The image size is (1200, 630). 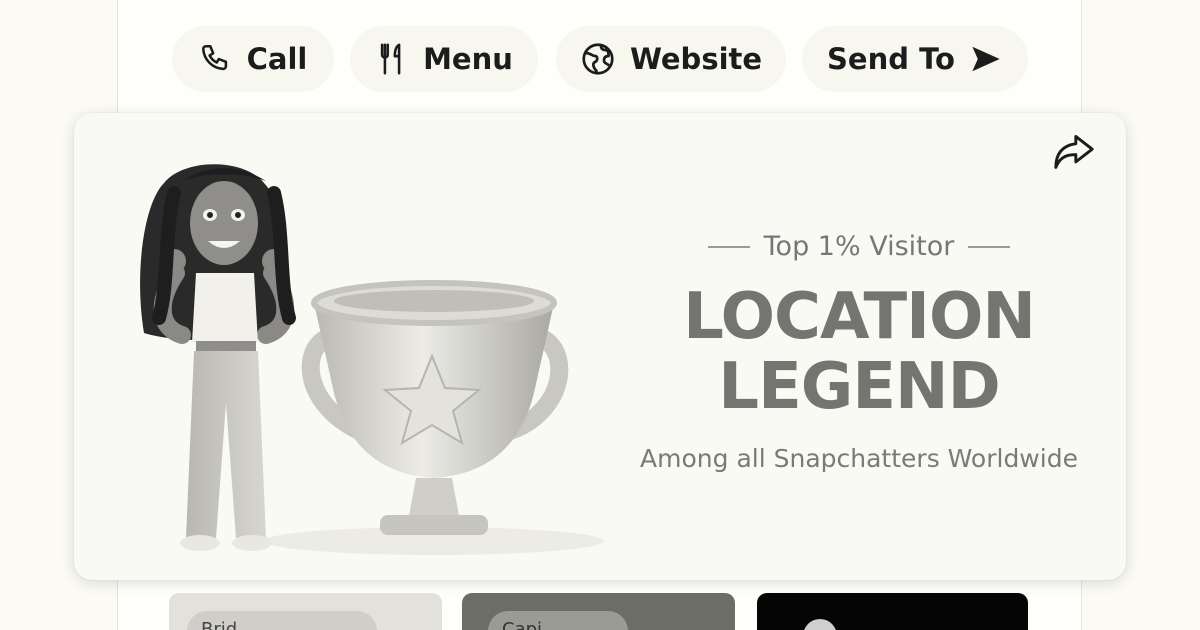 I want to click on headline-line-2: LEGEND, so click(x=859, y=387).